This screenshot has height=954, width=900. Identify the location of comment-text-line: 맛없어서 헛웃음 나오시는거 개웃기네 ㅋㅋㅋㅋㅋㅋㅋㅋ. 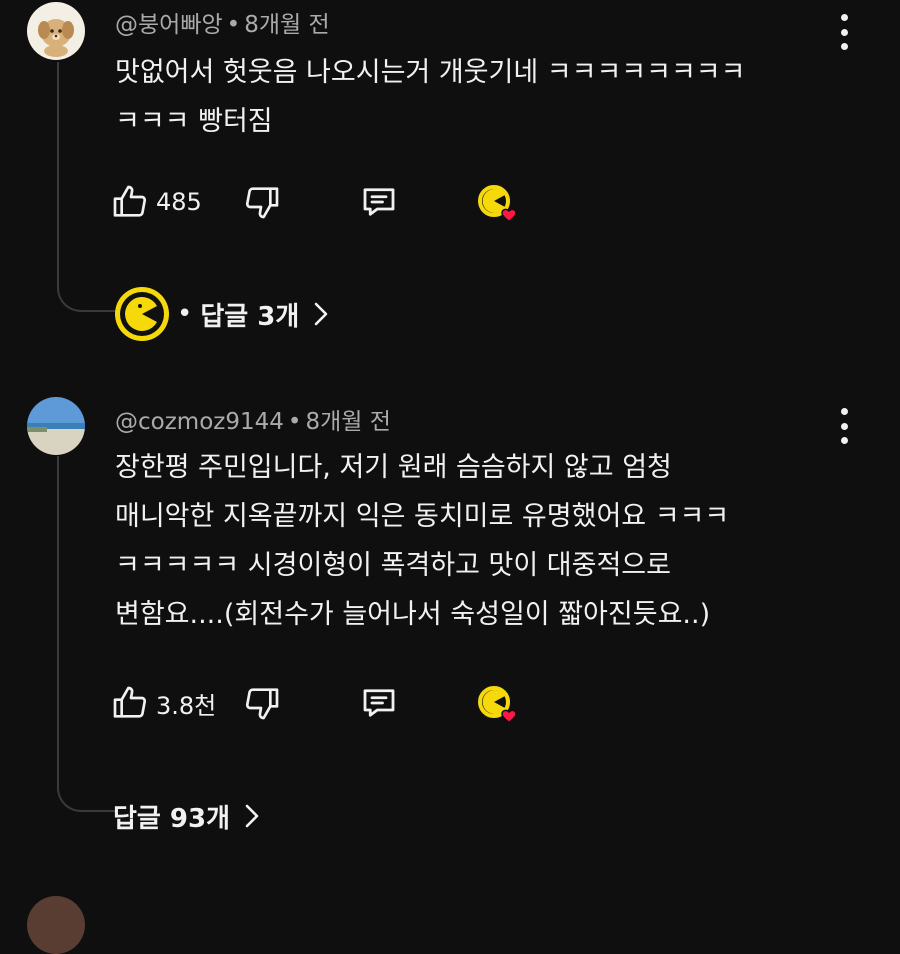
(430, 72).